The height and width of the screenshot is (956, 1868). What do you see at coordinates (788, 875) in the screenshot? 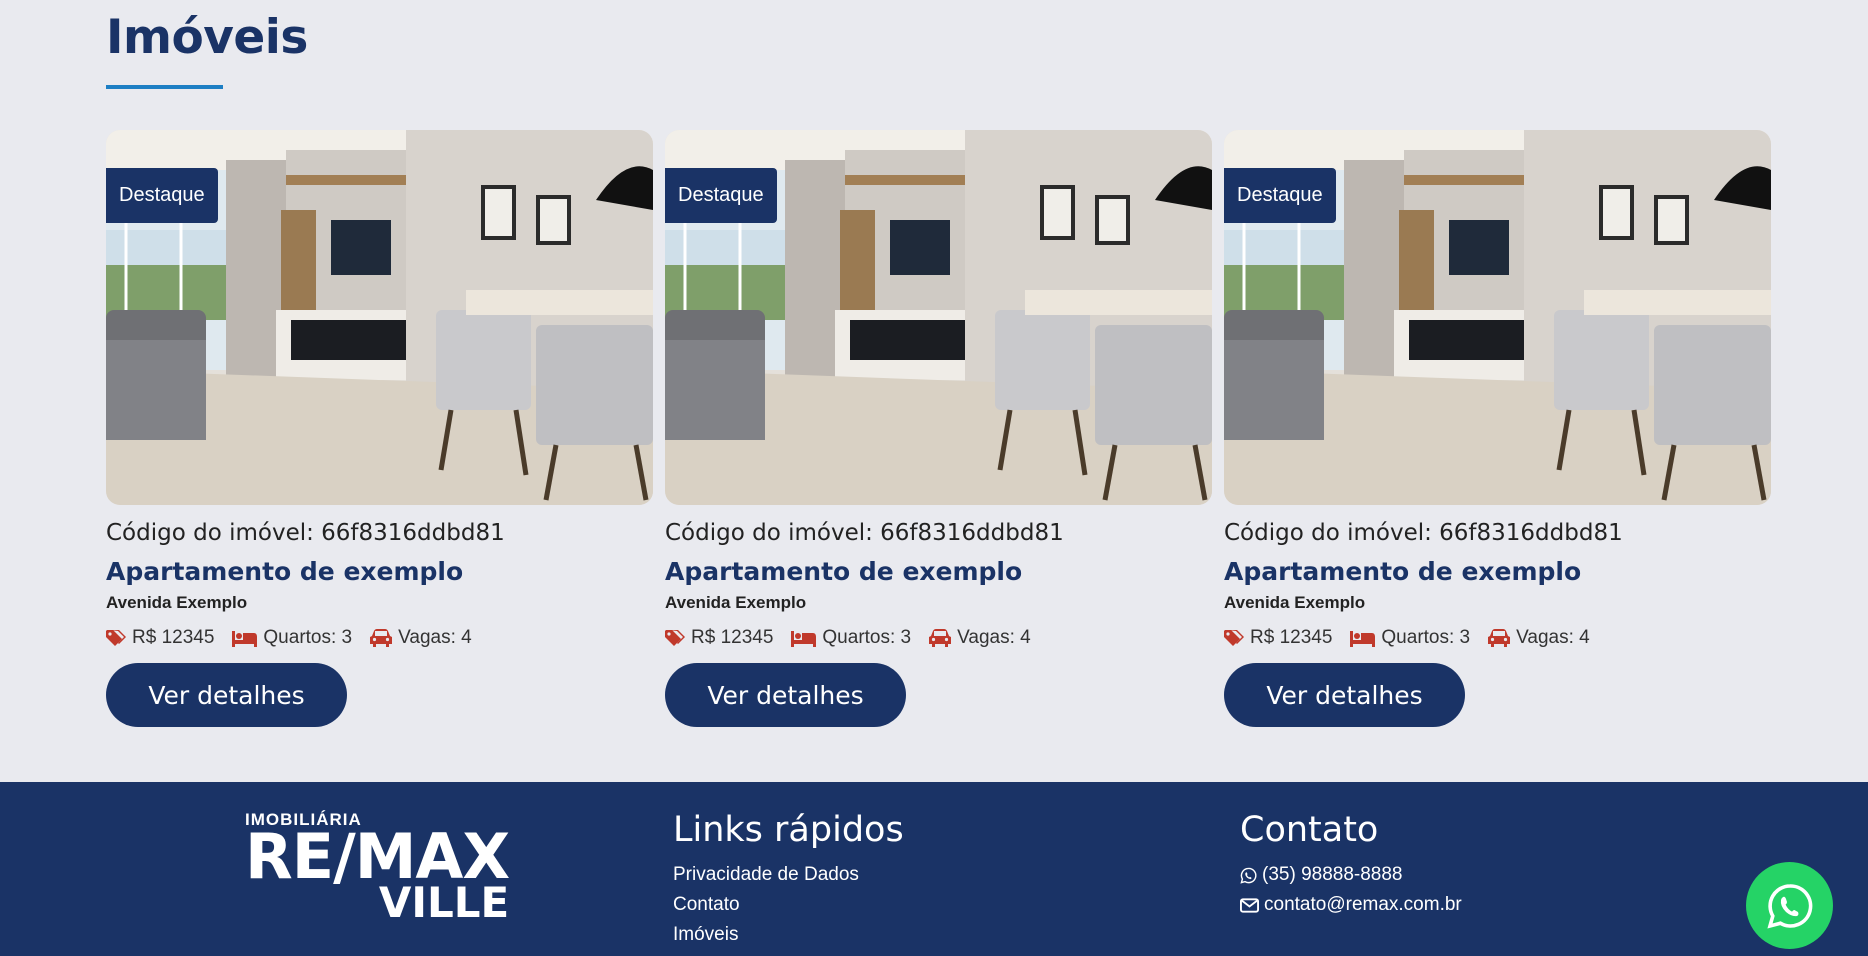
I see `link-privacy: Privacidade de Dados` at bounding box center [788, 875].